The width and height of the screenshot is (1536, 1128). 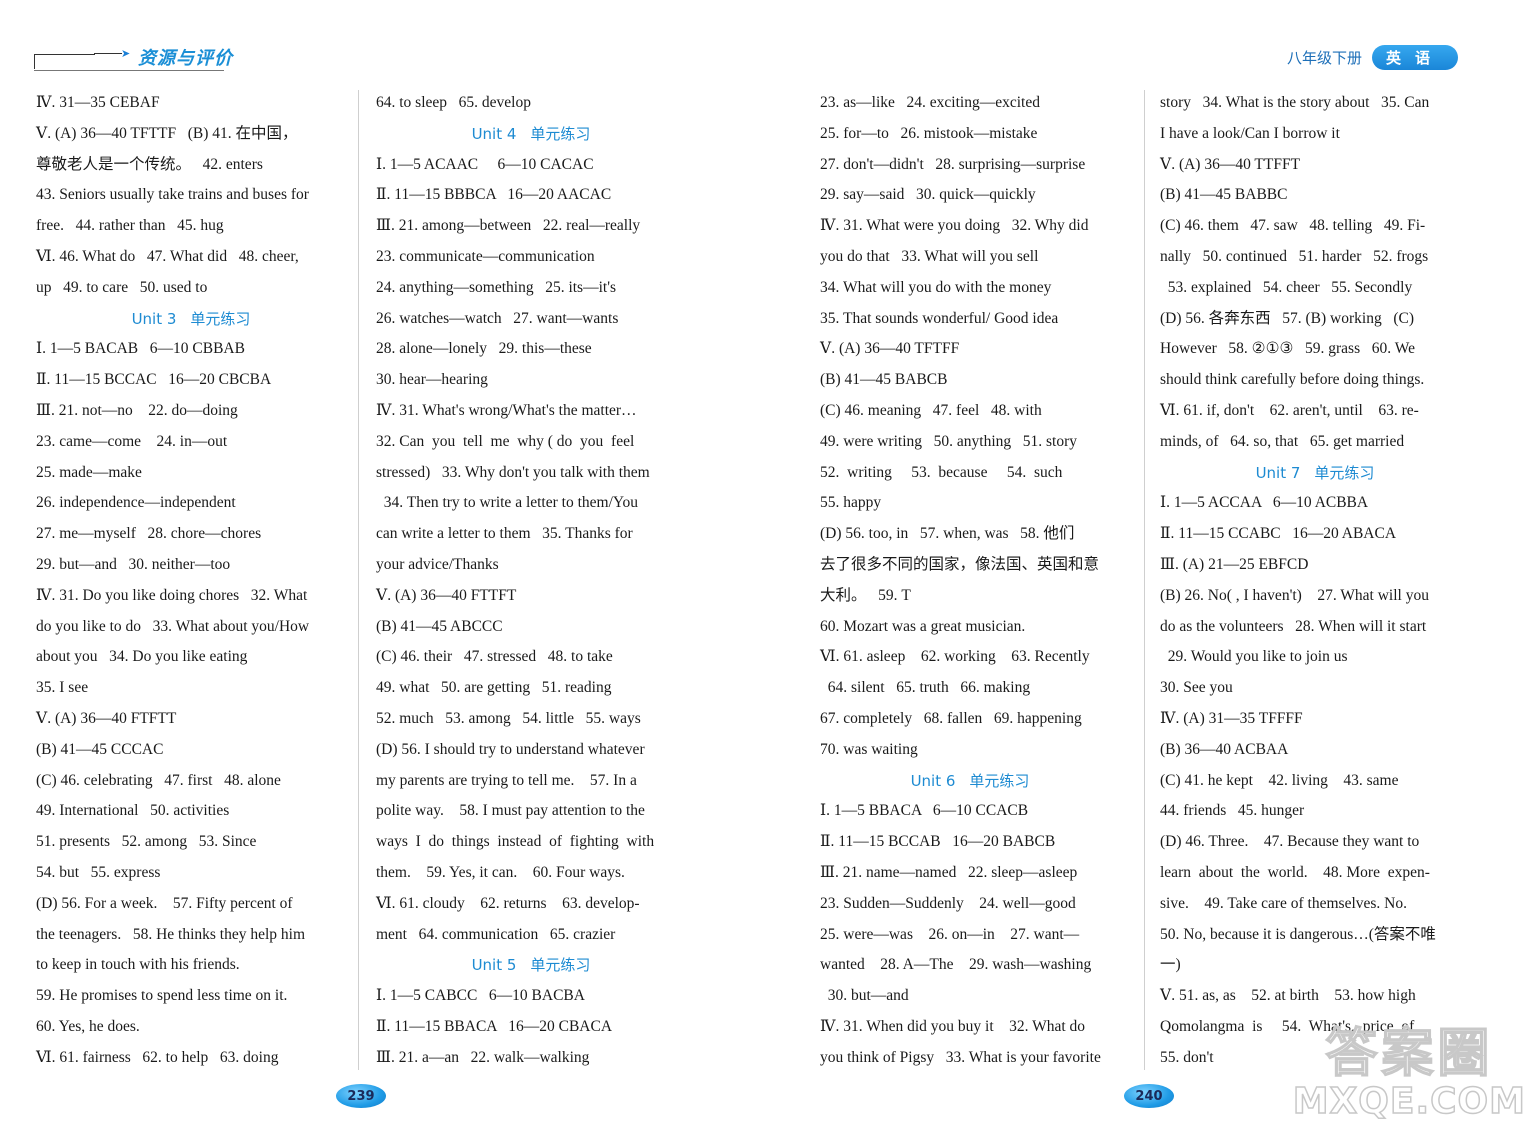 What do you see at coordinates (185, 58) in the screenshot?
I see `logo-text: 资源与评价` at bounding box center [185, 58].